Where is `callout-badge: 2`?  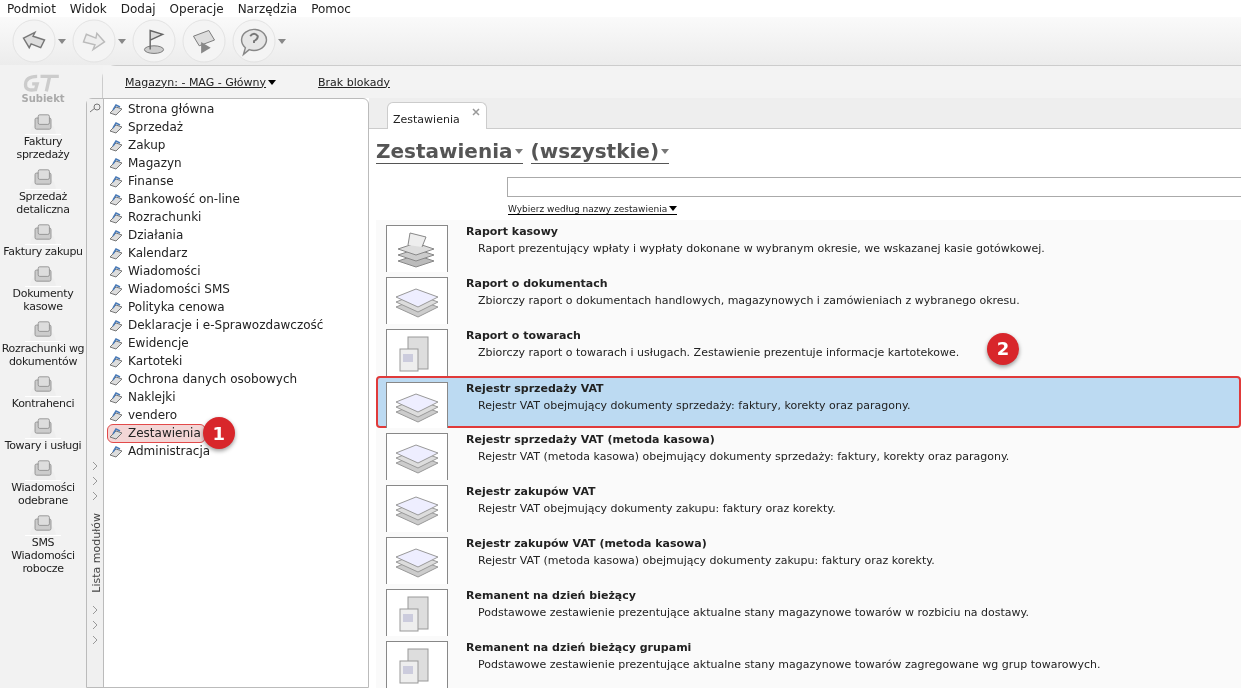 callout-badge: 2 is located at coordinates (1003, 349).